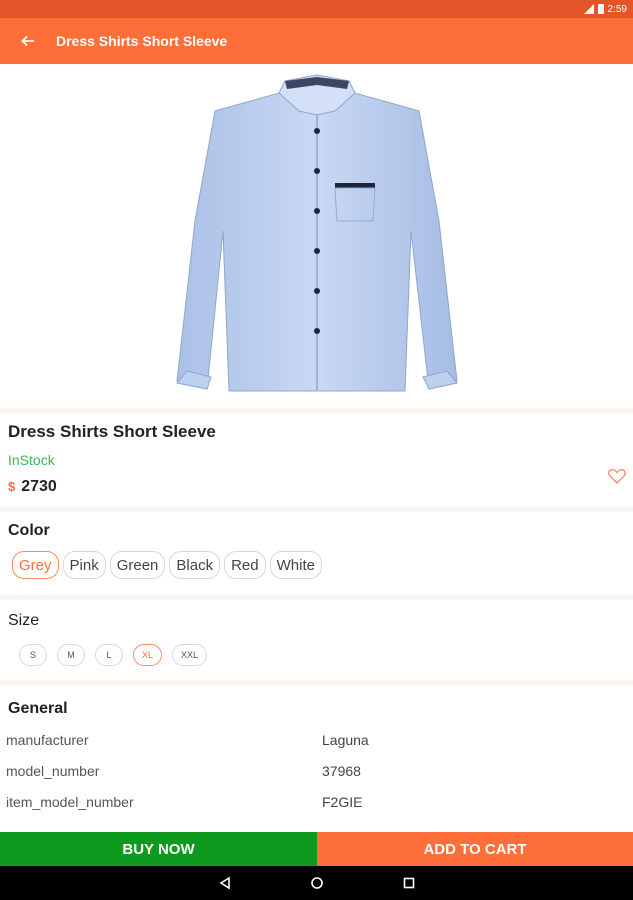  What do you see at coordinates (342, 802) in the screenshot?
I see `spec-value: F2GIE` at bounding box center [342, 802].